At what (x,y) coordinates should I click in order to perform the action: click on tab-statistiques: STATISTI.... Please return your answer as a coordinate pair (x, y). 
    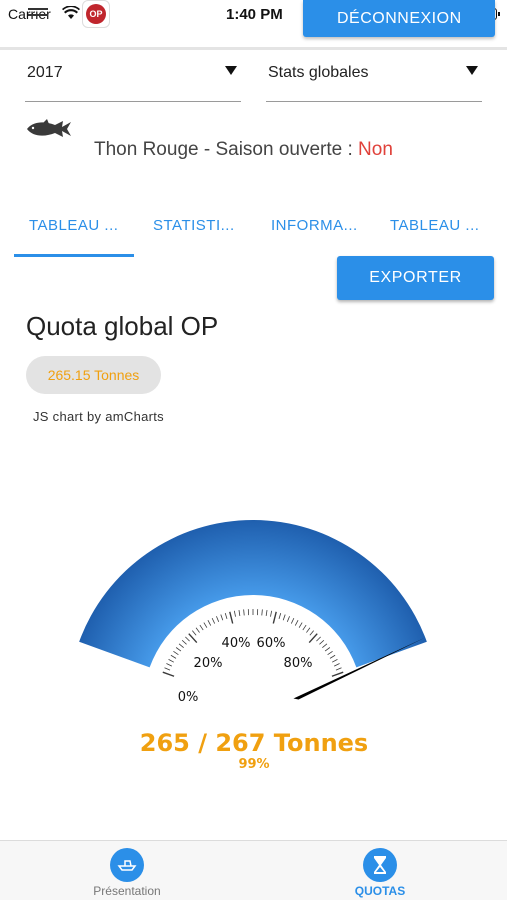
    Looking at the image, I should click on (194, 225).